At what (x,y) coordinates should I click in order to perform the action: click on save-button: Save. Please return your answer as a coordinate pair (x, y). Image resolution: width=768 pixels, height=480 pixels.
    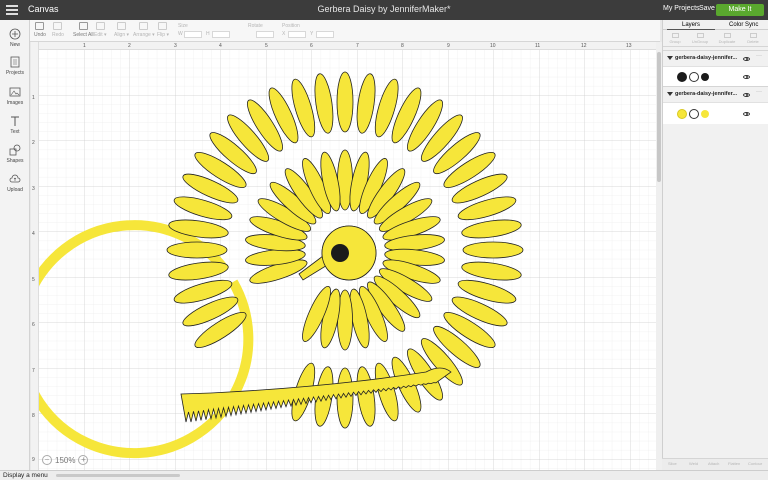
    Looking at the image, I should click on (707, 8).